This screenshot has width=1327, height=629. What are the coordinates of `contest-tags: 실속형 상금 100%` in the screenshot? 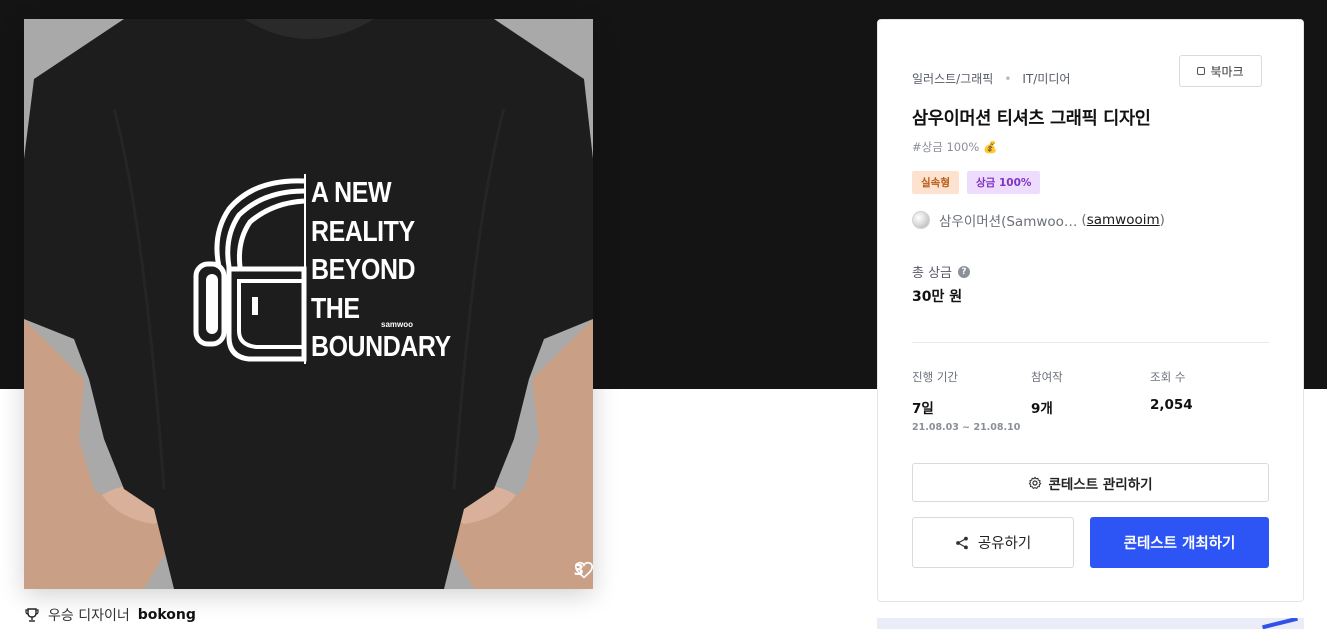 It's located at (976, 182).